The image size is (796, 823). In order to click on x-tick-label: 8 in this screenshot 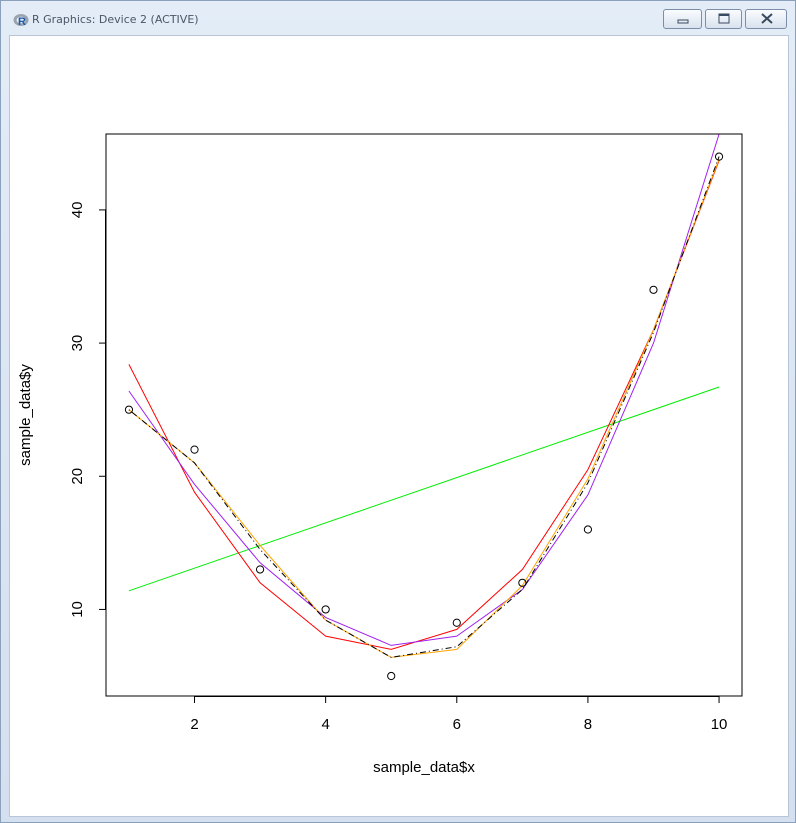, I will do `click(588, 724)`.